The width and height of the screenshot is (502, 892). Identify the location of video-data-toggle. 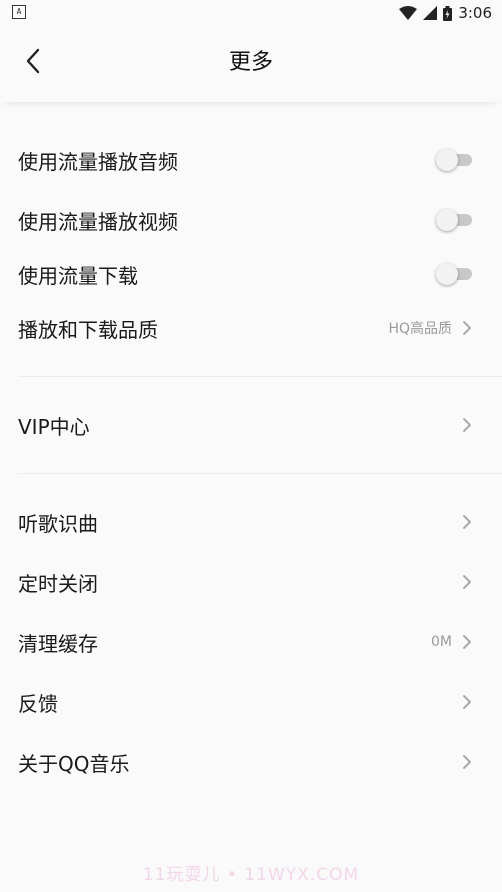
(454, 220).